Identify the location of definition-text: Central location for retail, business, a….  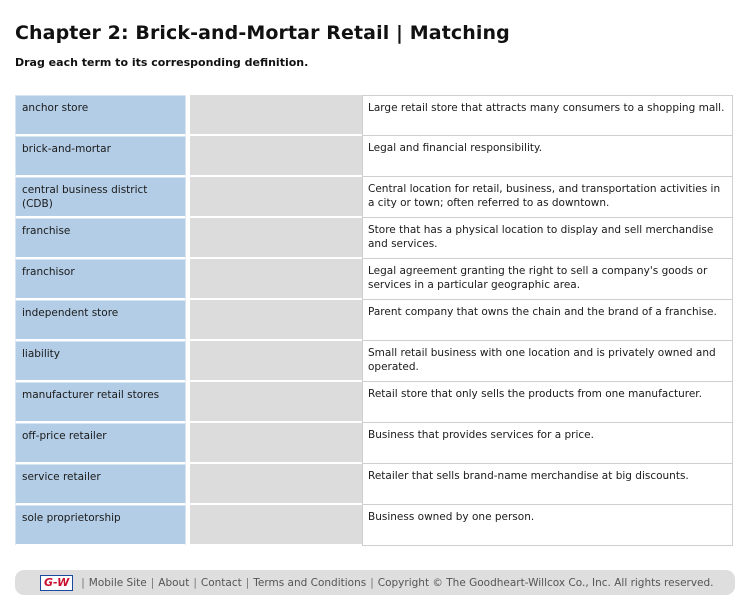
(547, 197).